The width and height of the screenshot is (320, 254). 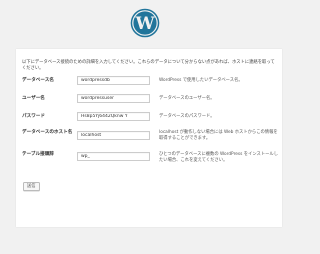 What do you see at coordinates (113, 80) in the screenshot?
I see `database-name-input` at bounding box center [113, 80].